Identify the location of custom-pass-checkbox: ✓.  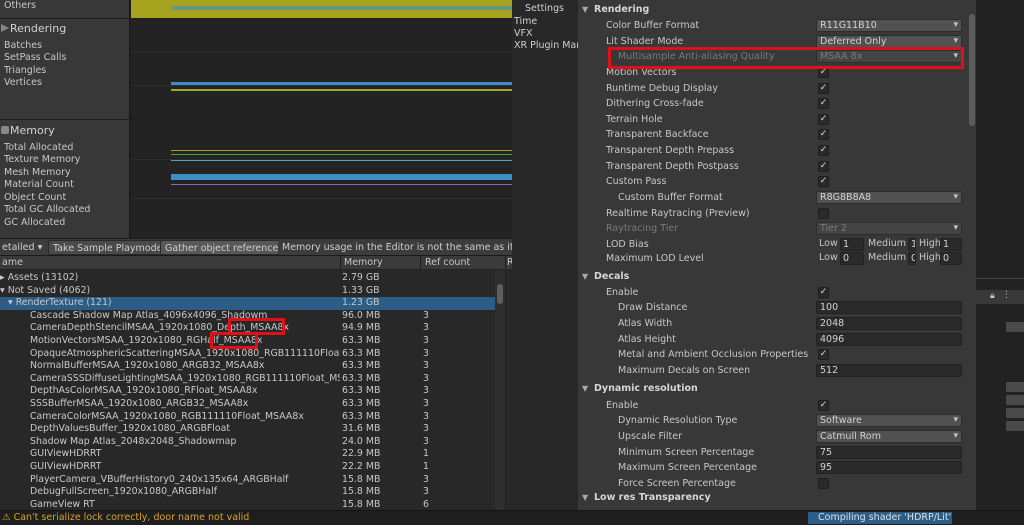
(823, 181).